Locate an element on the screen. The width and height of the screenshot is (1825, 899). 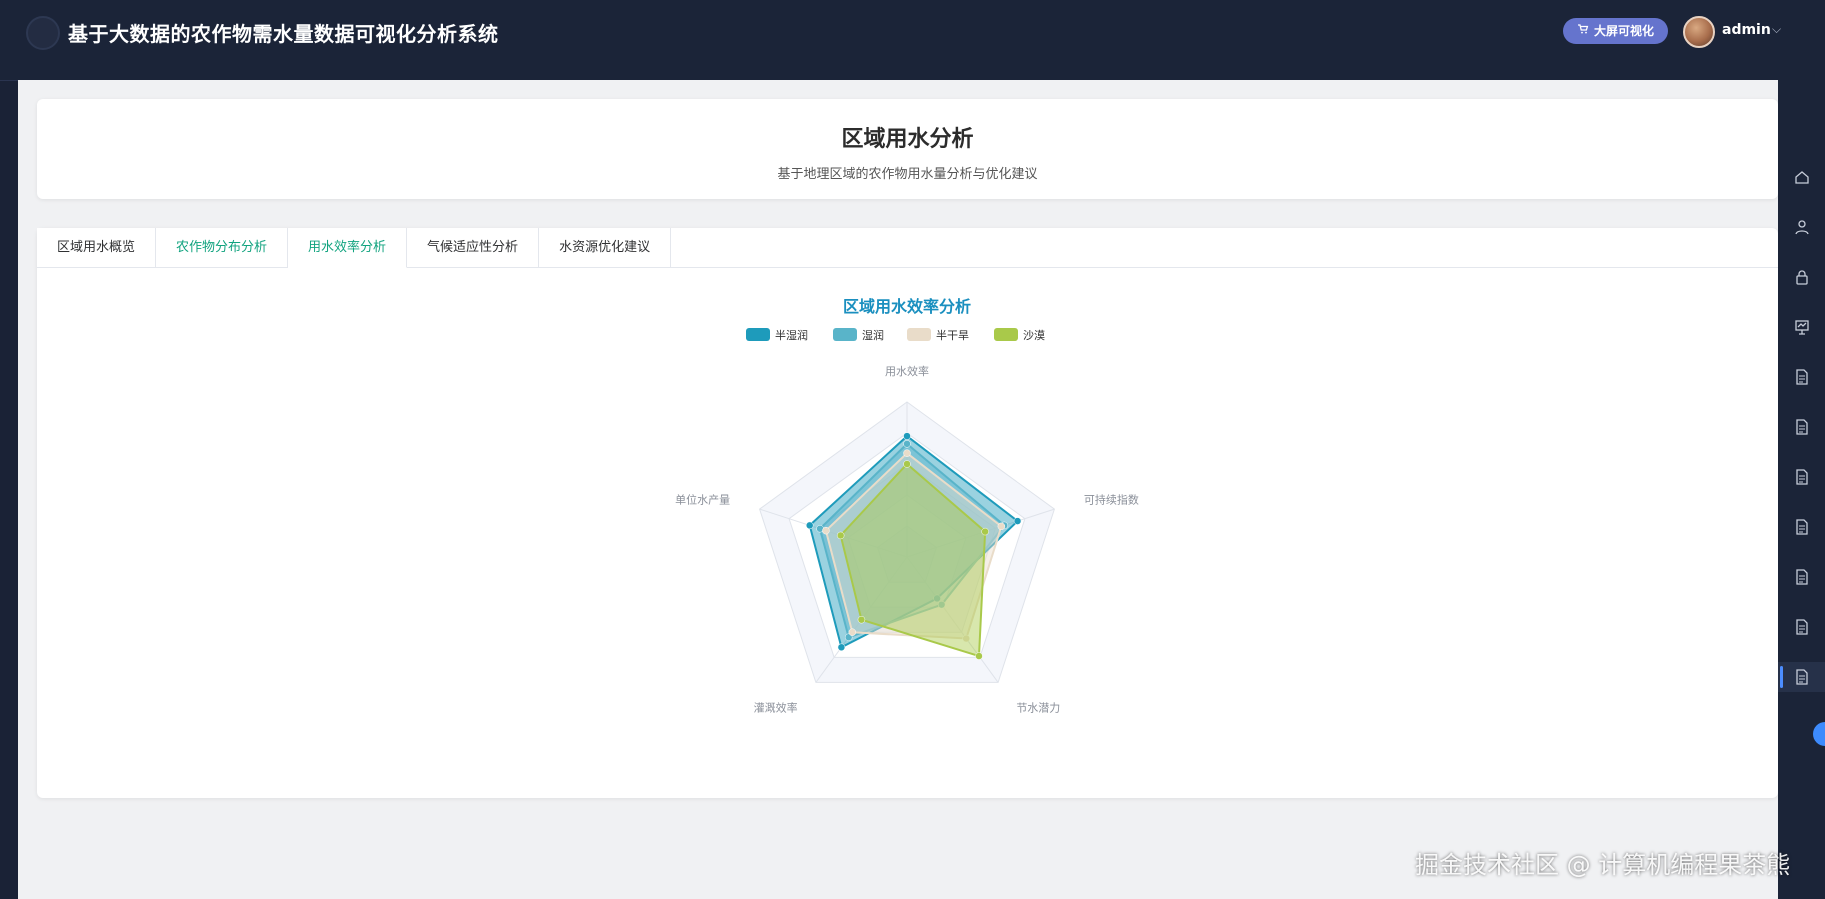
tab-climate-adaptability: 气候适应性分析 is located at coordinates (473, 247).